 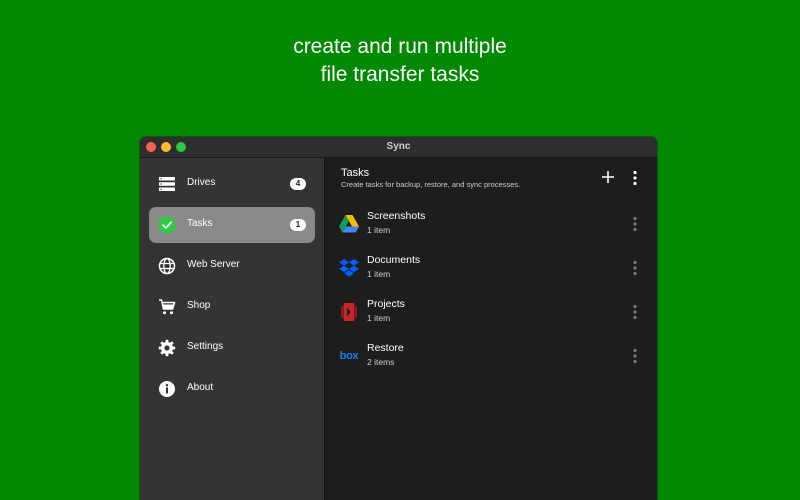 I want to click on headline-line-1: create and run multiple, so click(x=400, y=46).